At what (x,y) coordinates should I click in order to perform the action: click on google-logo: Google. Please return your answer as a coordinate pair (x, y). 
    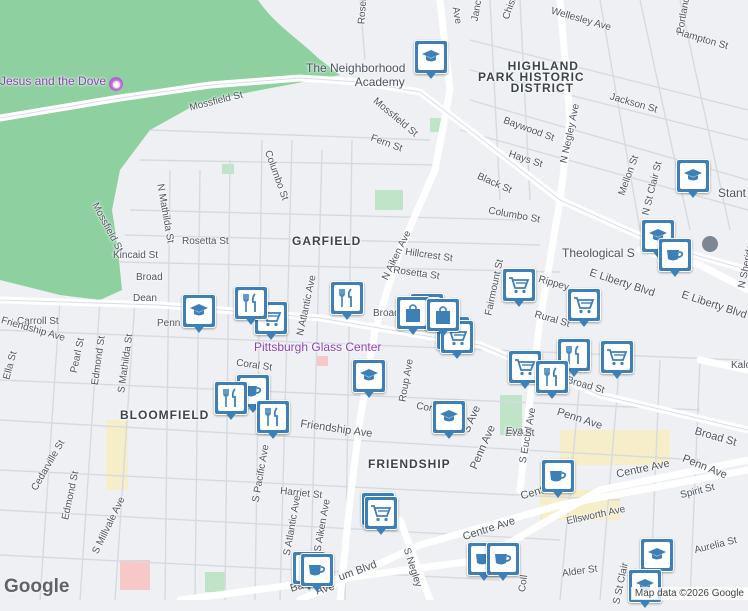
    Looking at the image, I should click on (37, 586).